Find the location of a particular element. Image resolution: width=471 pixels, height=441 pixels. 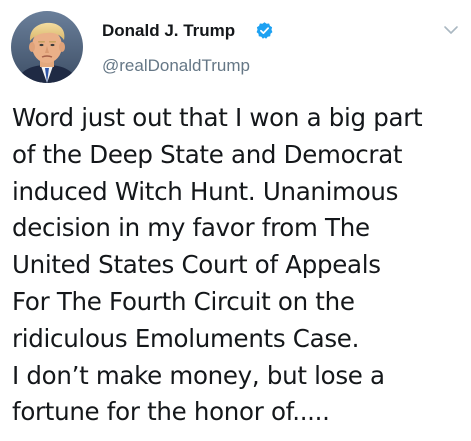

chevron-down-icon is located at coordinates (451, 30).